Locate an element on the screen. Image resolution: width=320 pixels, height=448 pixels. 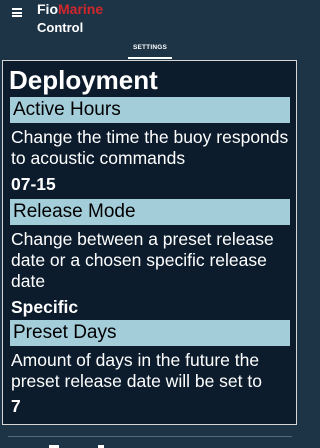
section-header-preset-days: Preset Days is located at coordinates (150, 333).